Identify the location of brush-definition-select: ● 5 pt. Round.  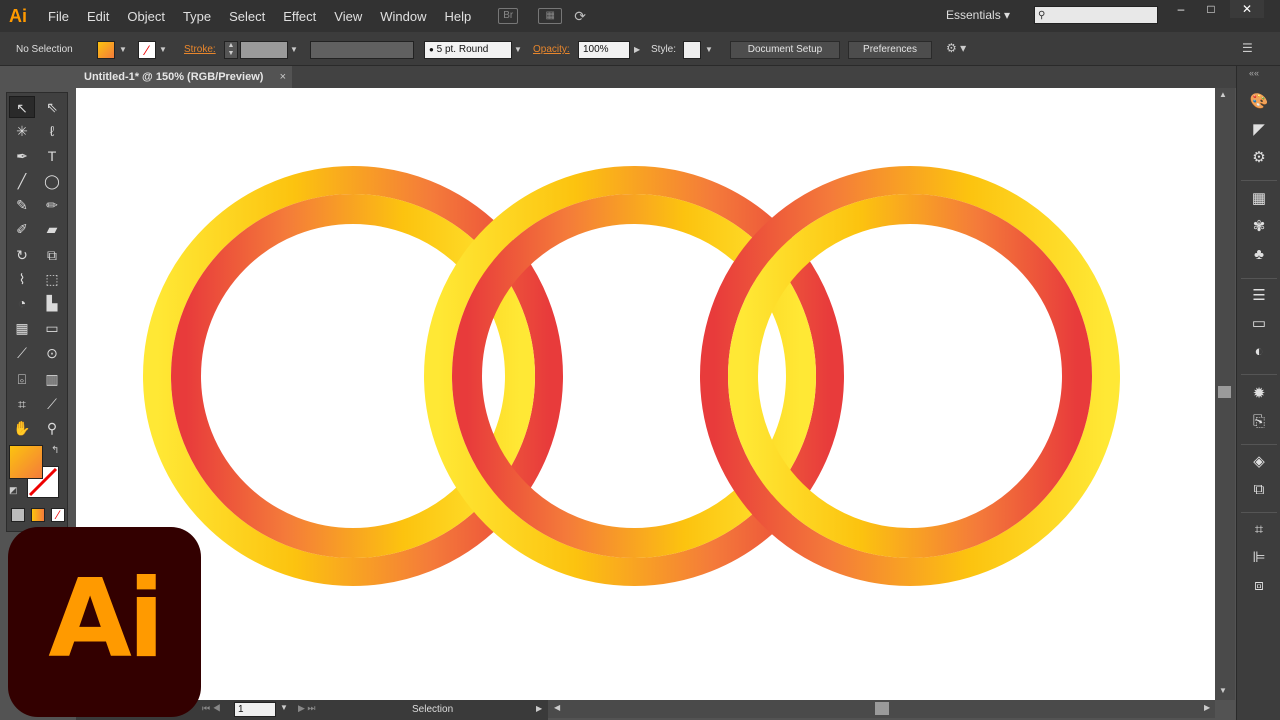
(468, 50).